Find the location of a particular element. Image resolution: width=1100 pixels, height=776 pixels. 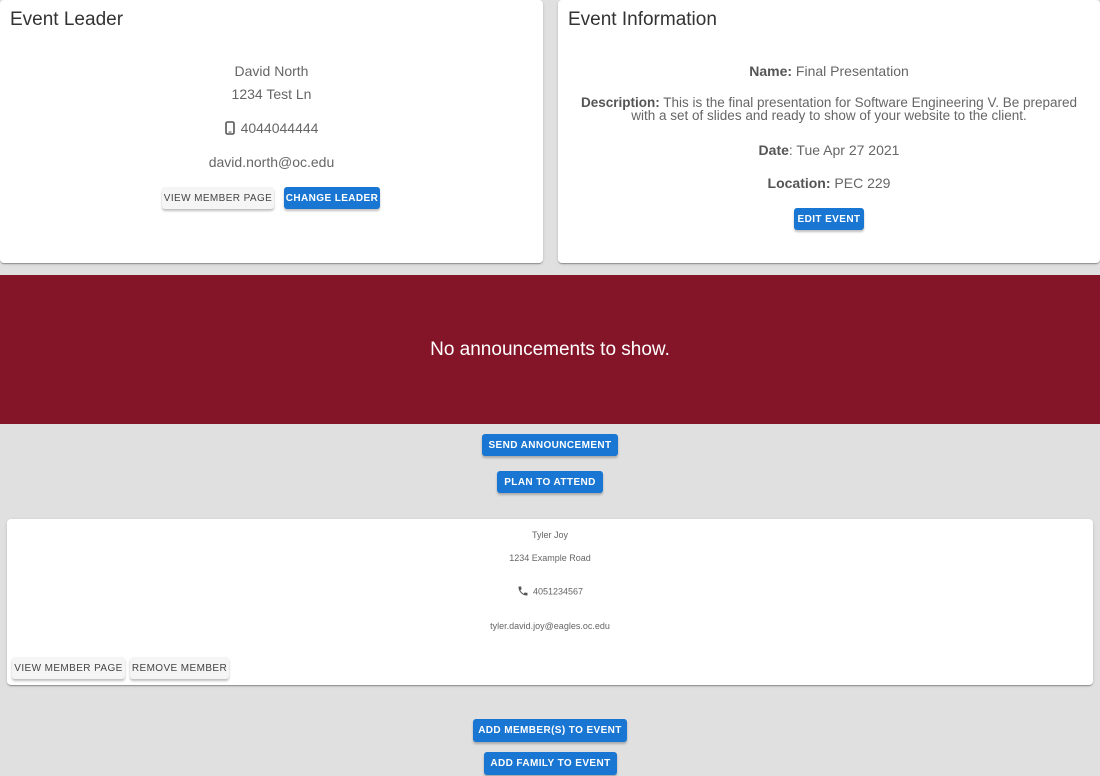

leader-phone-row: 4044044444 is located at coordinates (271, 129).